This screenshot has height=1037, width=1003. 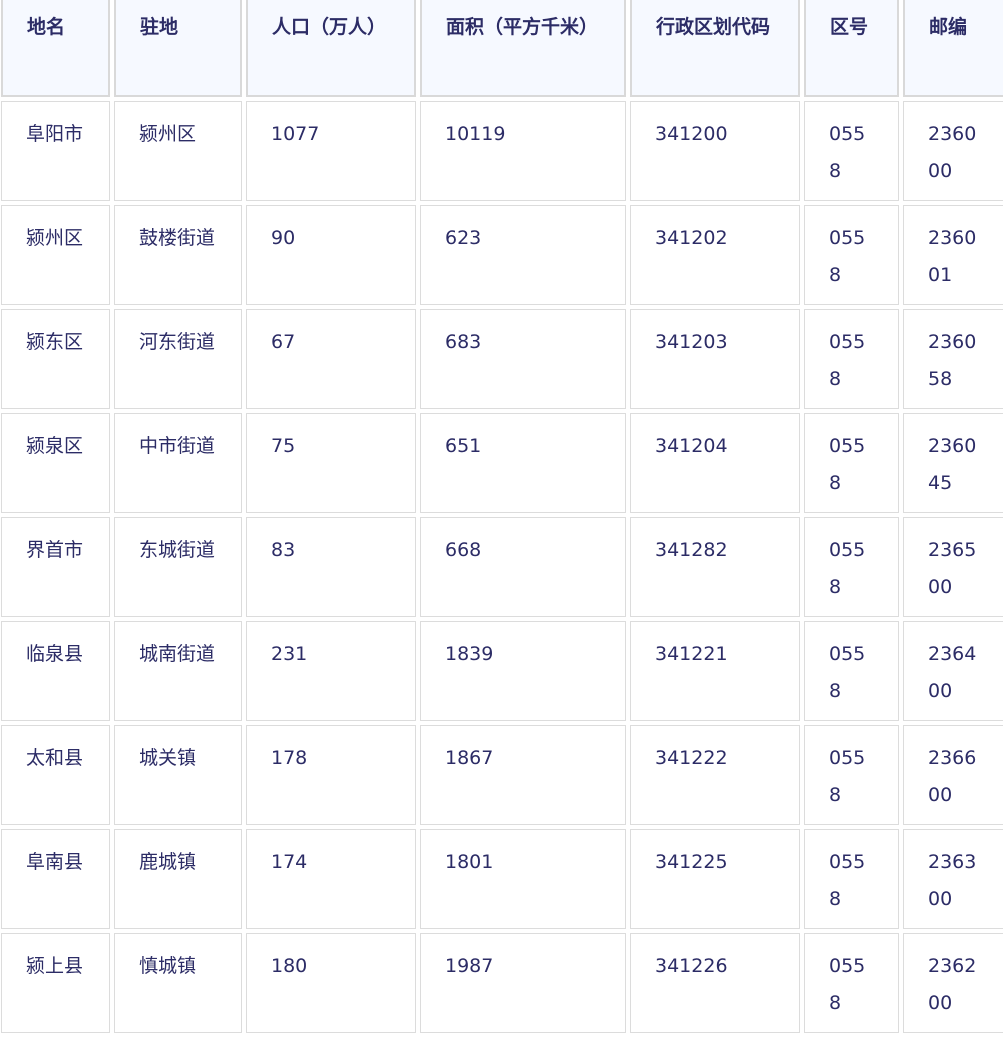 I want to click on table-row: 界首市 东城街道 83 668 341282 0558 236500, so click(x=502, y=567).